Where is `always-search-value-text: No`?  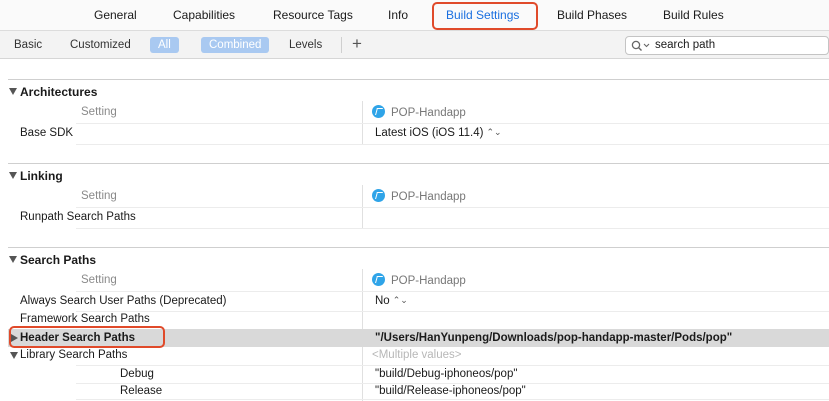
always-search-value-text: No is located at coordinates (382, 301).